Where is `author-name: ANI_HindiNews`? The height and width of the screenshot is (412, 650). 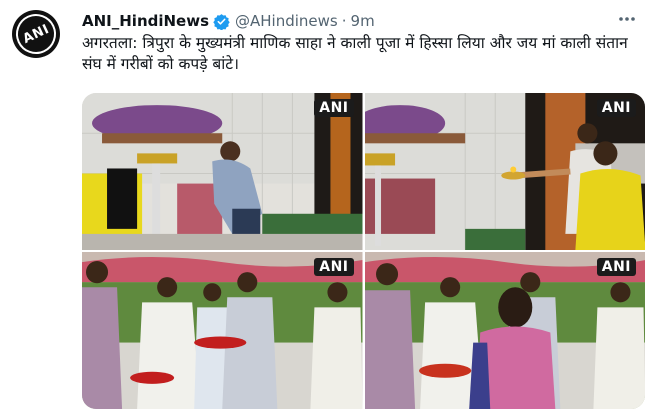
author-name: ANI_HindiNews is located at coordinates (145, 21).